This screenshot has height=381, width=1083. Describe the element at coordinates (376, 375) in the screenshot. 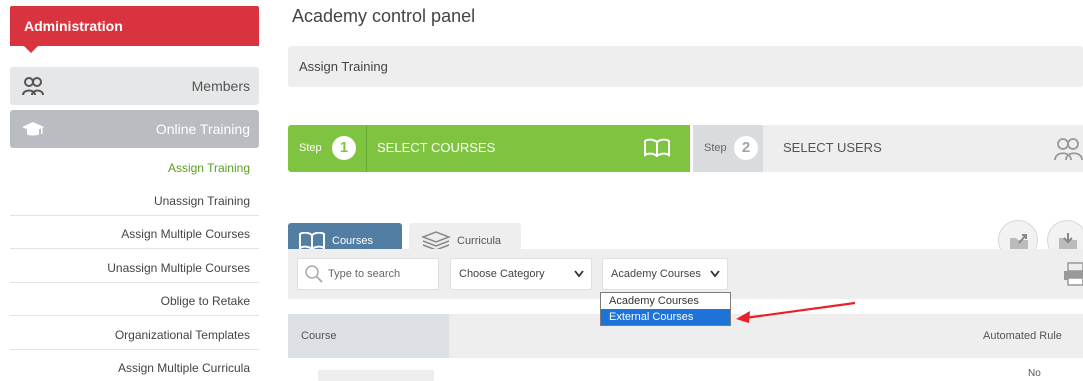

I see `course-thumbnail` at that location.